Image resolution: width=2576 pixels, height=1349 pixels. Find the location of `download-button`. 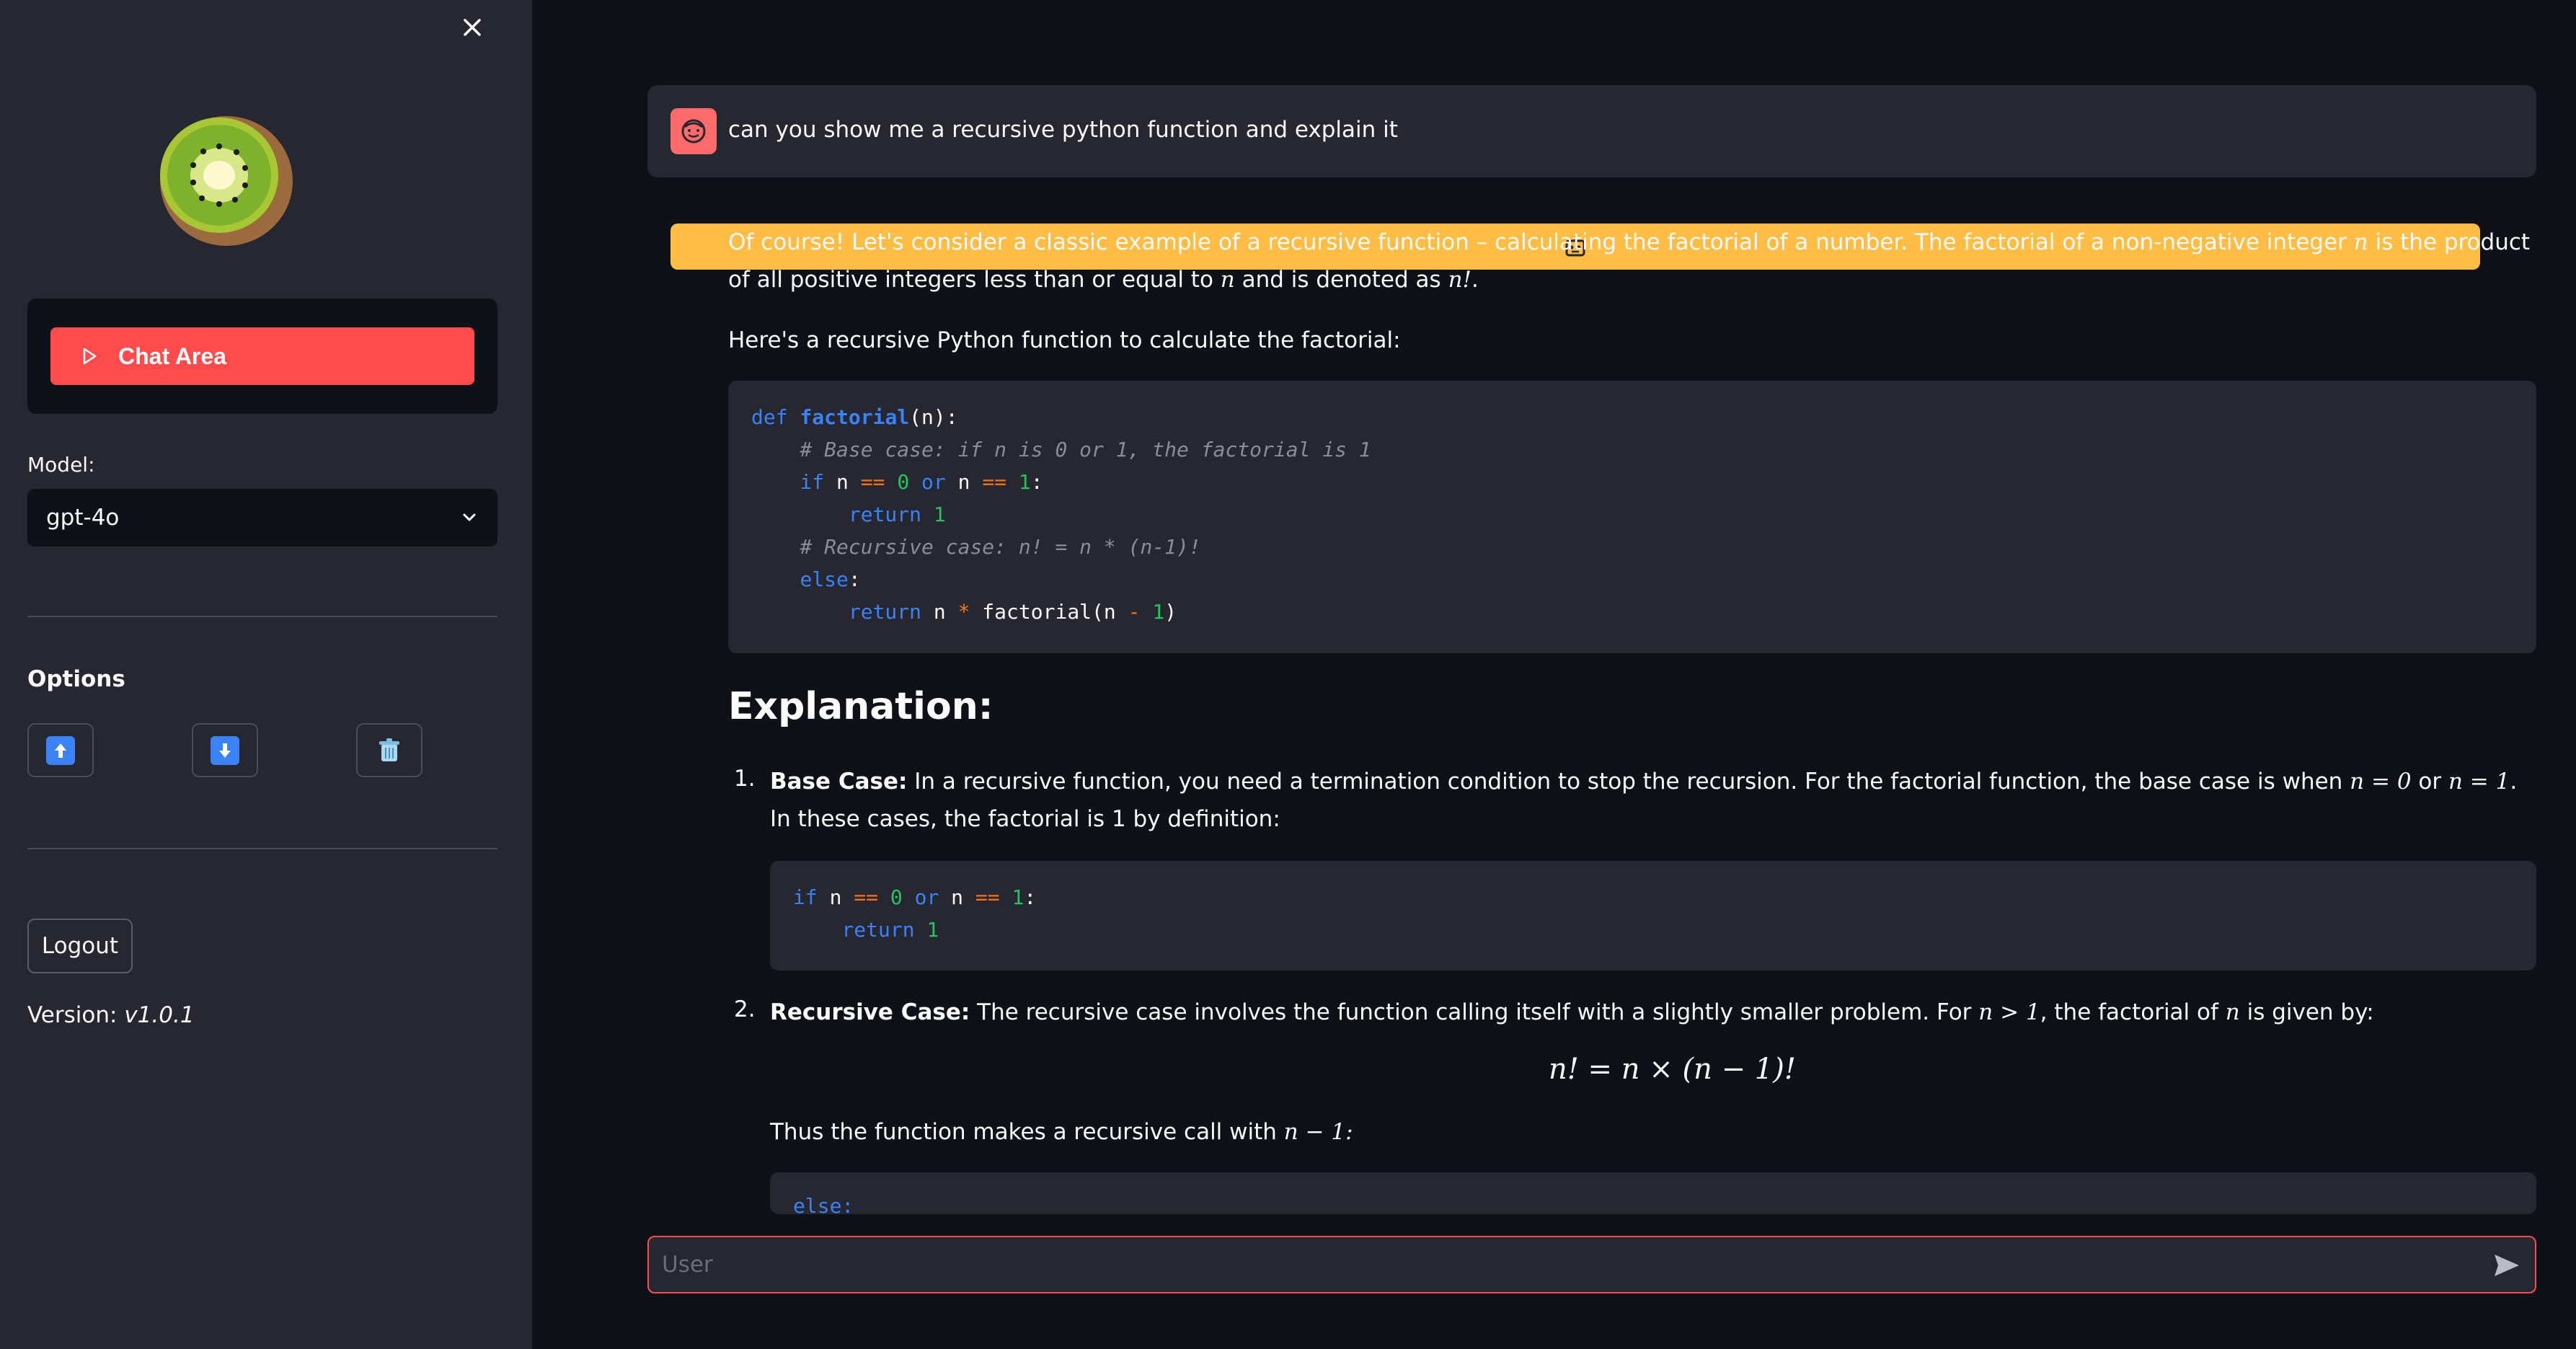

download-button is located at coordinates (225, 750).